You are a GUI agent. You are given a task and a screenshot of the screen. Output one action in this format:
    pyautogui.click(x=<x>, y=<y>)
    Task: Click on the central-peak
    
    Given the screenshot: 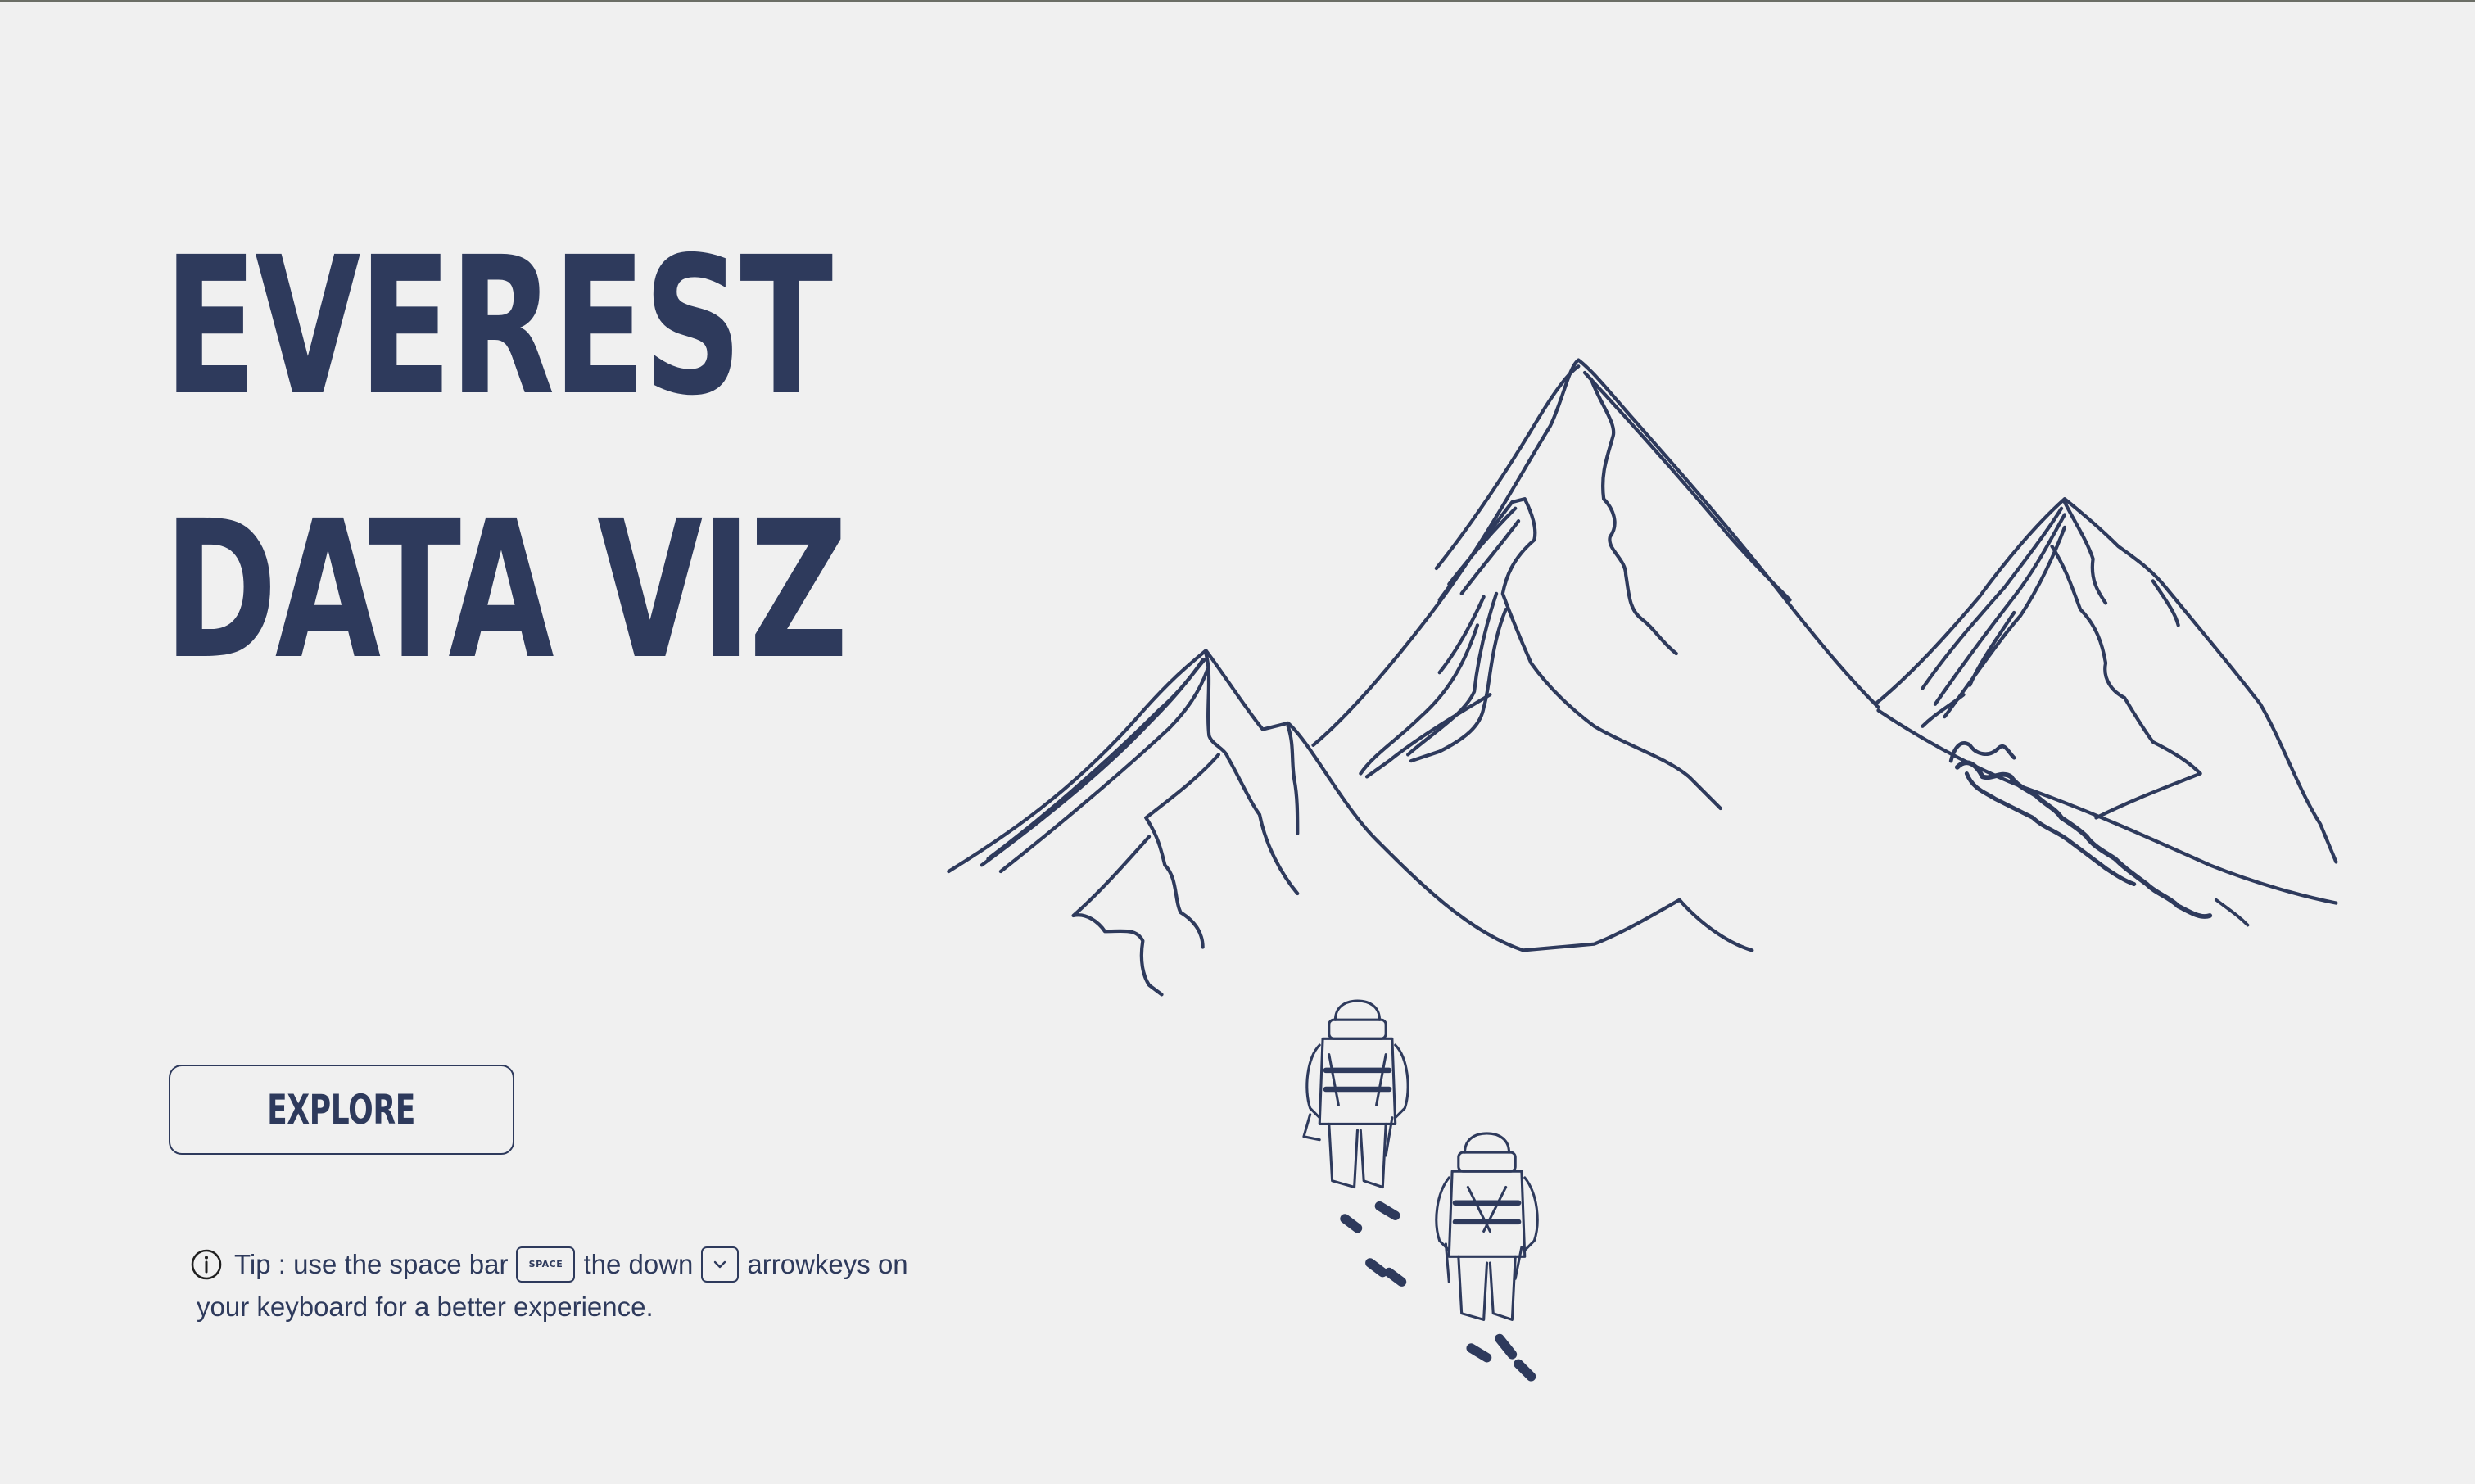 What is the action you would take?
    pyautogui.click(x=1595, y=584)
    